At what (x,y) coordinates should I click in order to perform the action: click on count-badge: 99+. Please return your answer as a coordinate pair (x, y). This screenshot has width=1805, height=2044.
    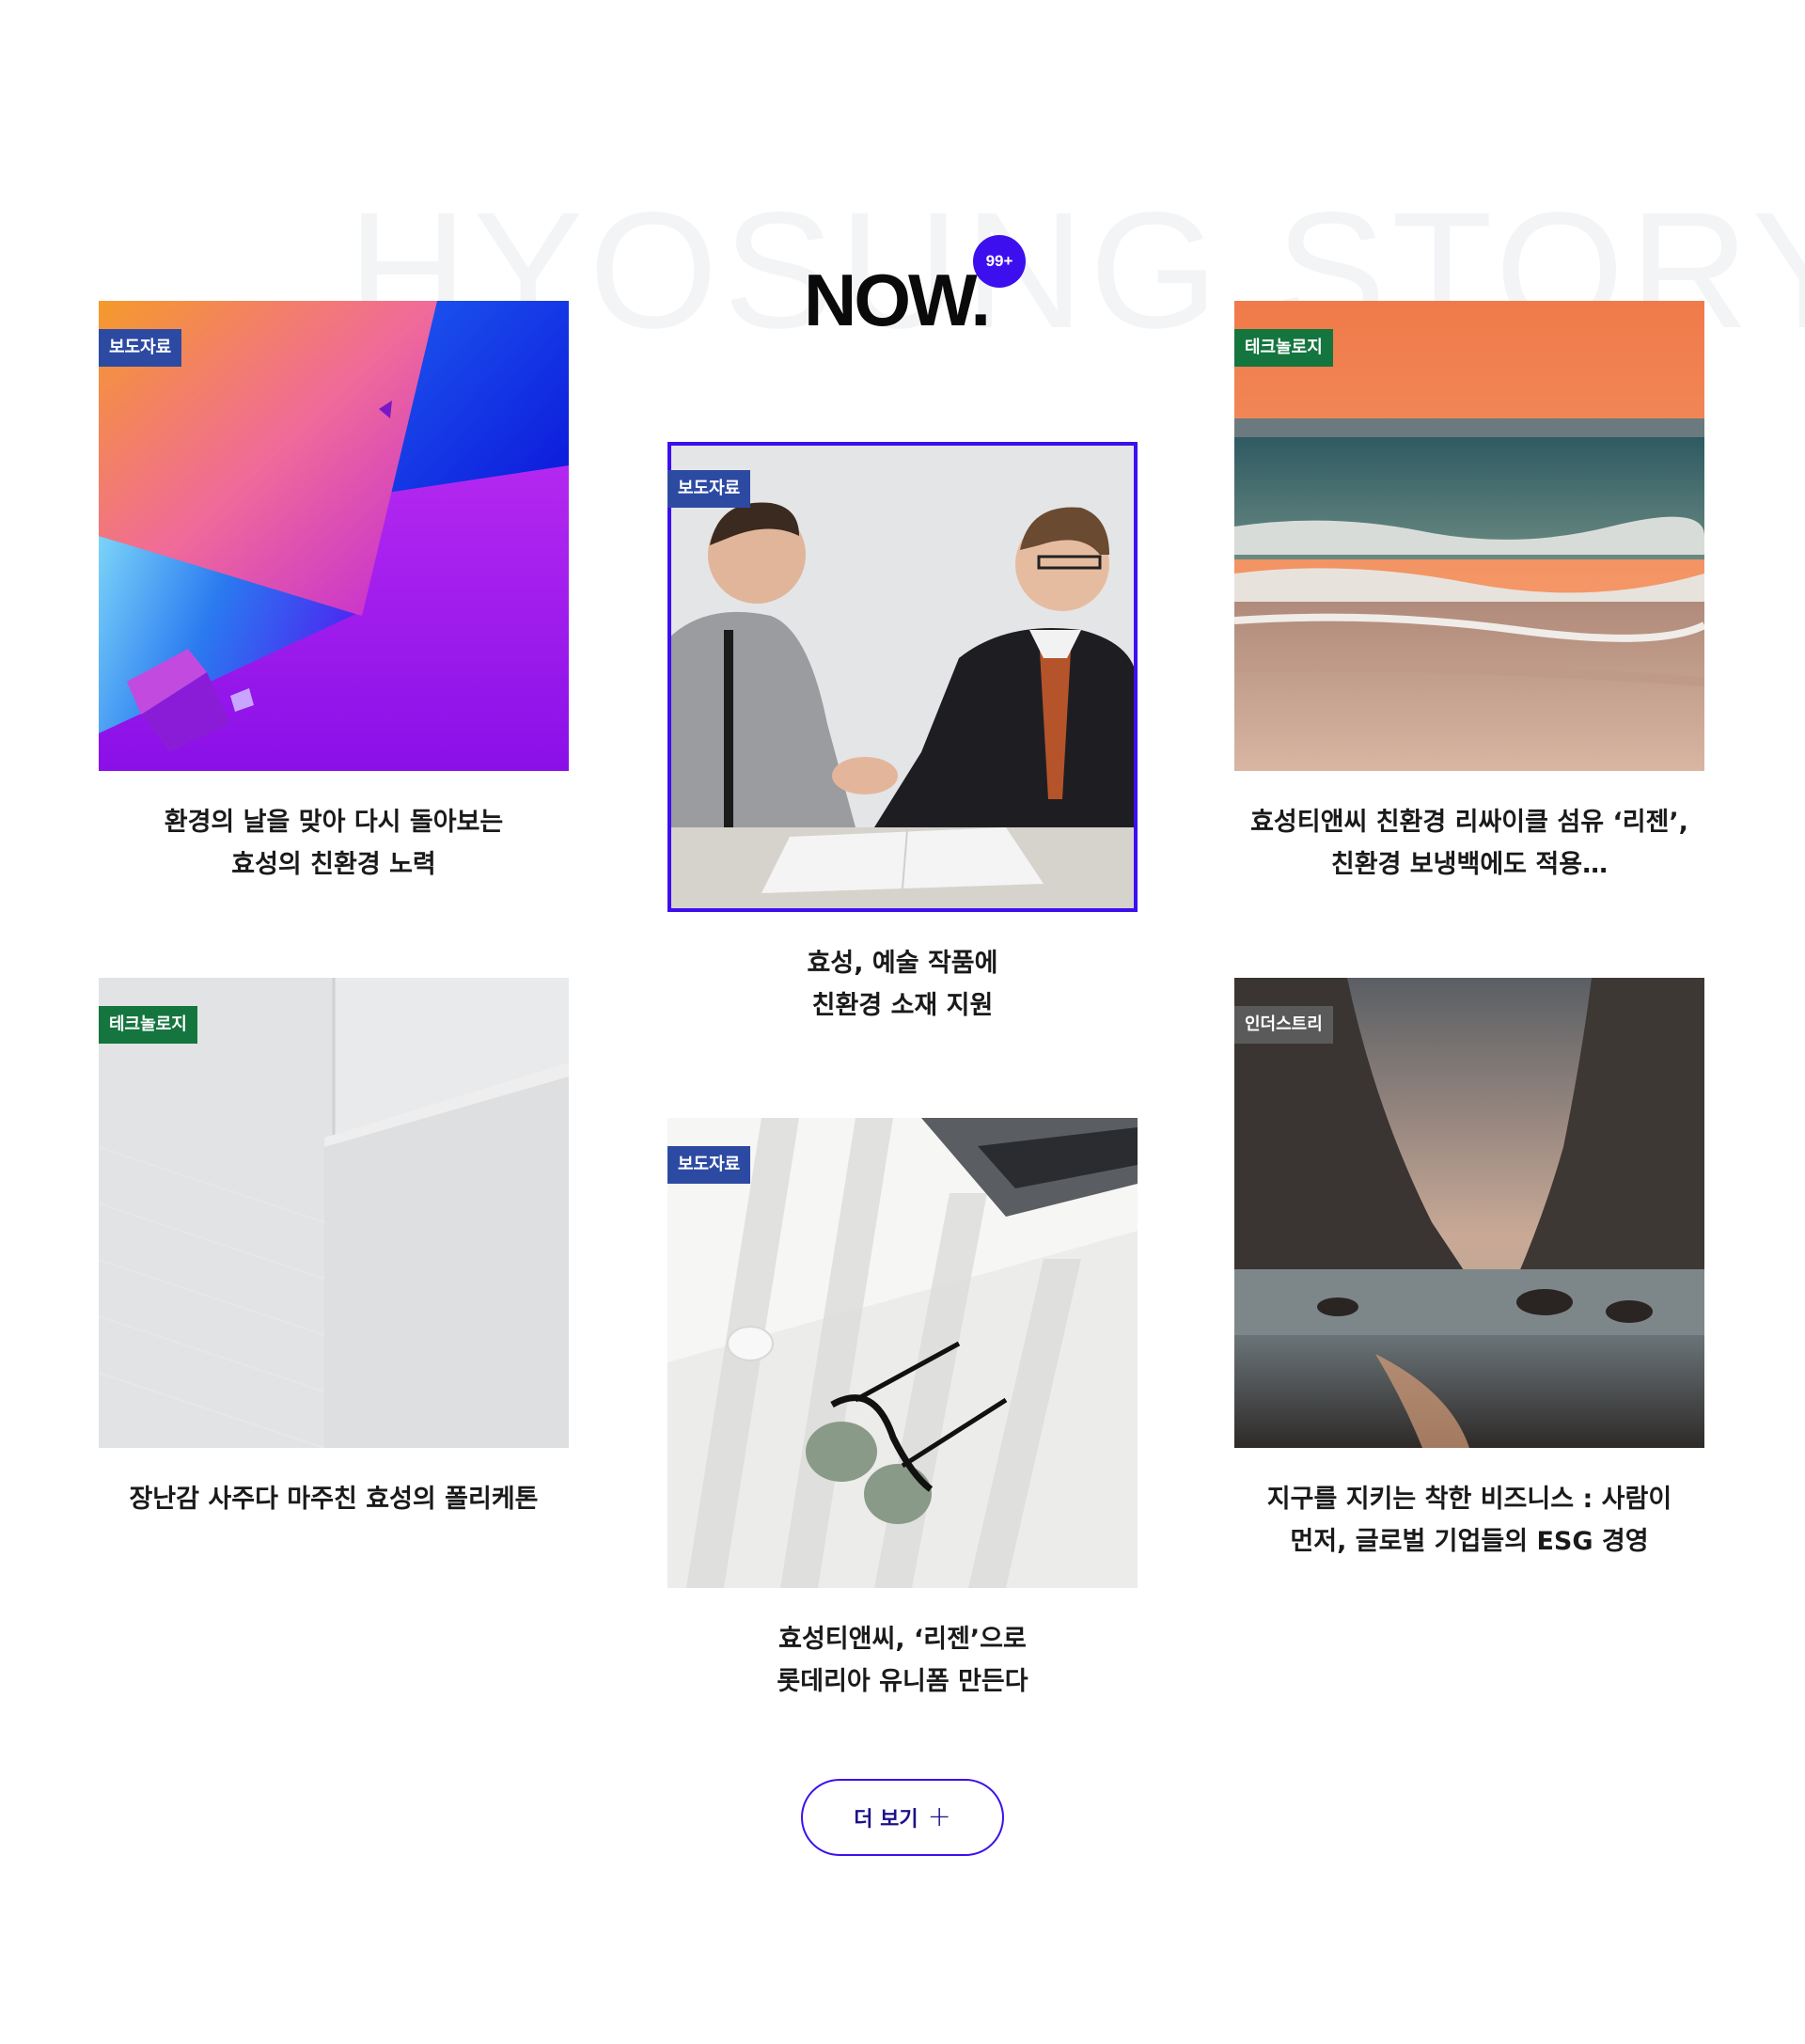
    Looking at the image, I should click on (999, 261).